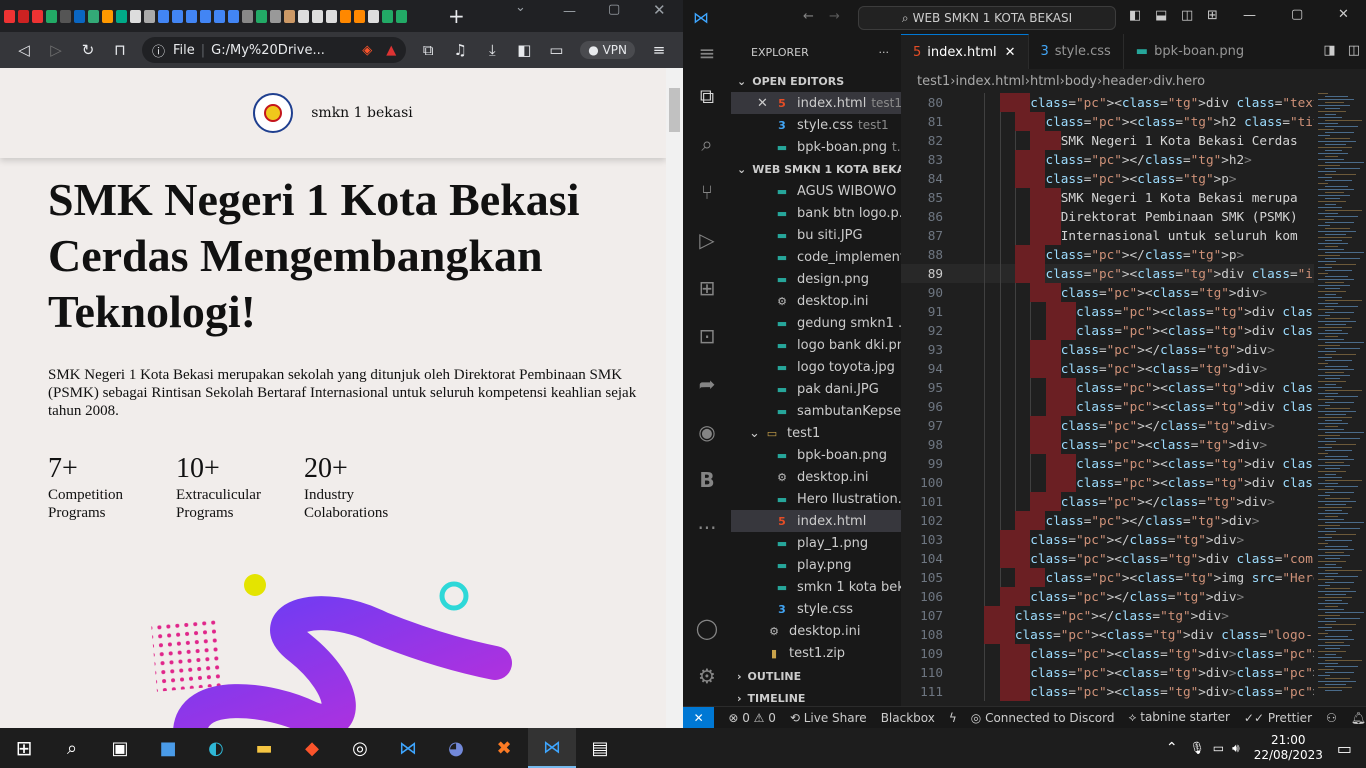  What do you see at coordinates (659, 50) in the screenshot?
I see `menu-icon: ≡` at bounding box center [659, 50].